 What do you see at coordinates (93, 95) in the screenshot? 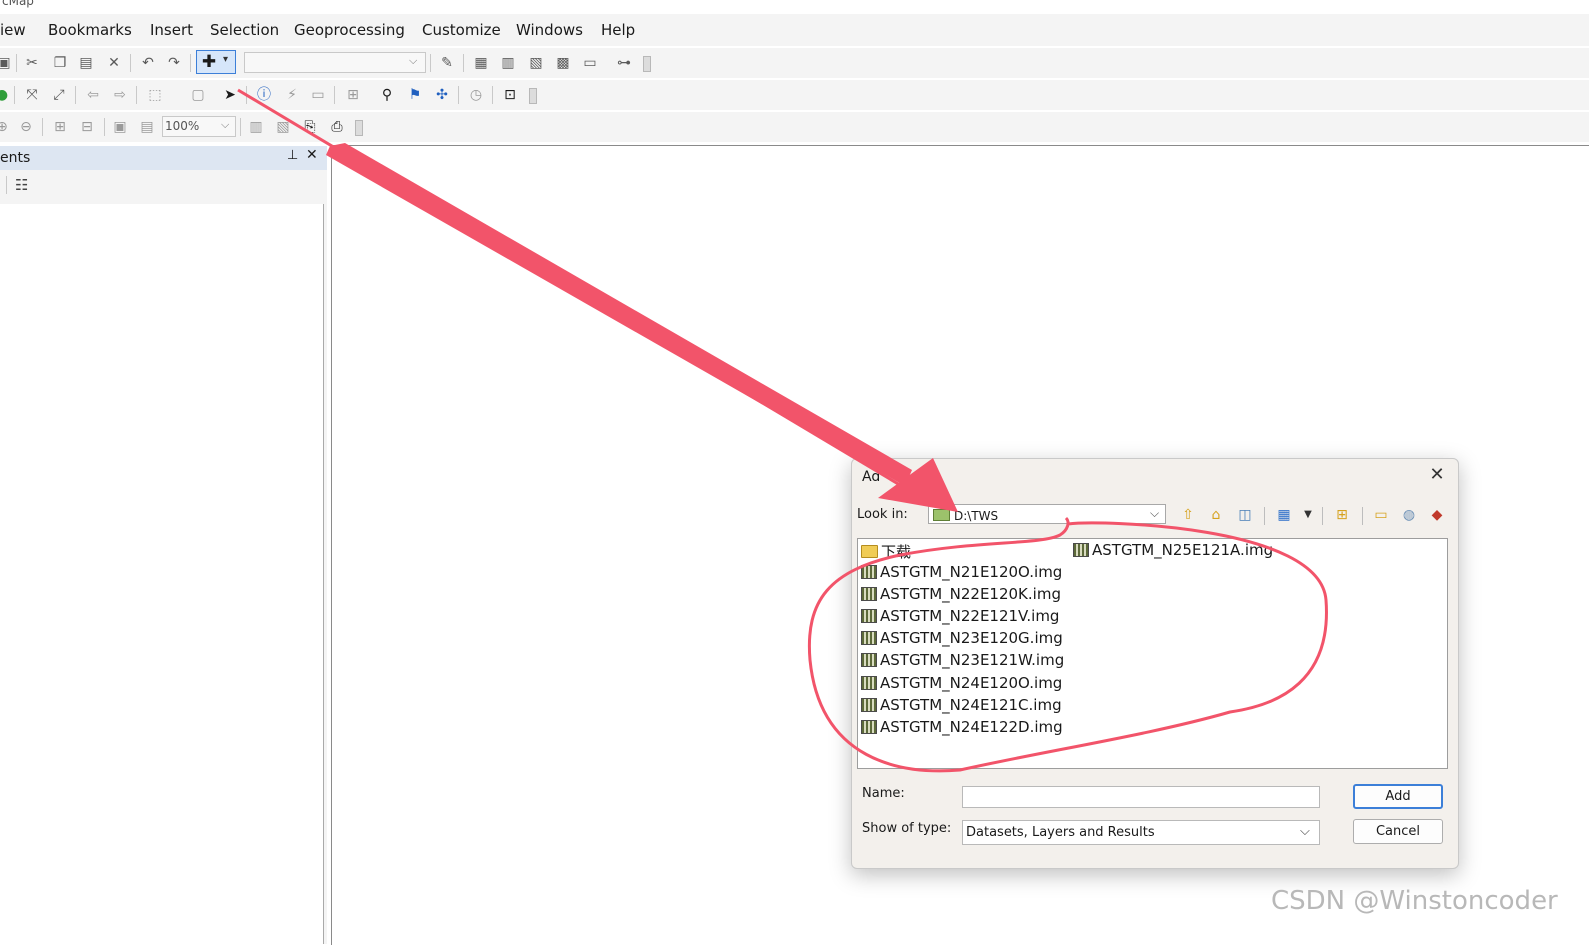
I see `back-extent-icon: ⇦` at bounding box center [93, 95].